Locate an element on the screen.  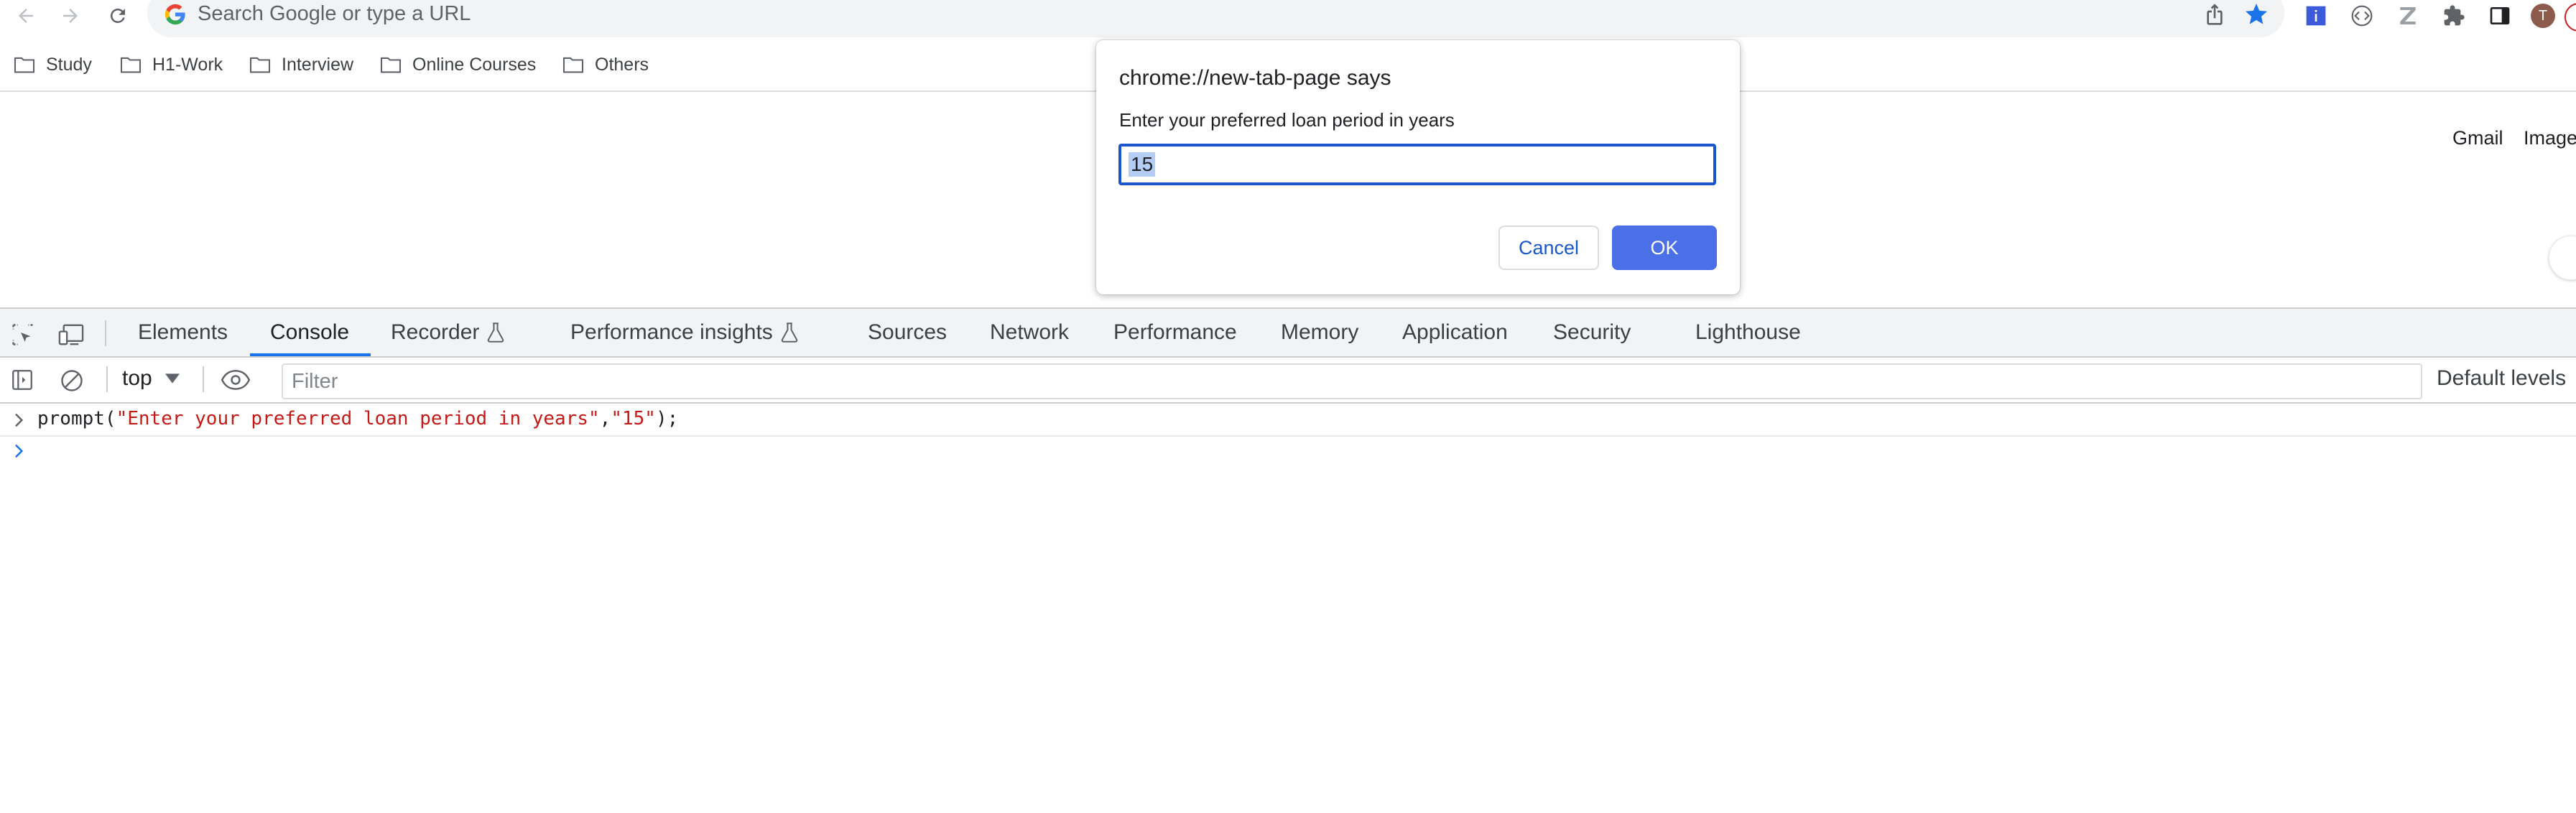
inspect-element-icon is located at coordinates (23, 335).